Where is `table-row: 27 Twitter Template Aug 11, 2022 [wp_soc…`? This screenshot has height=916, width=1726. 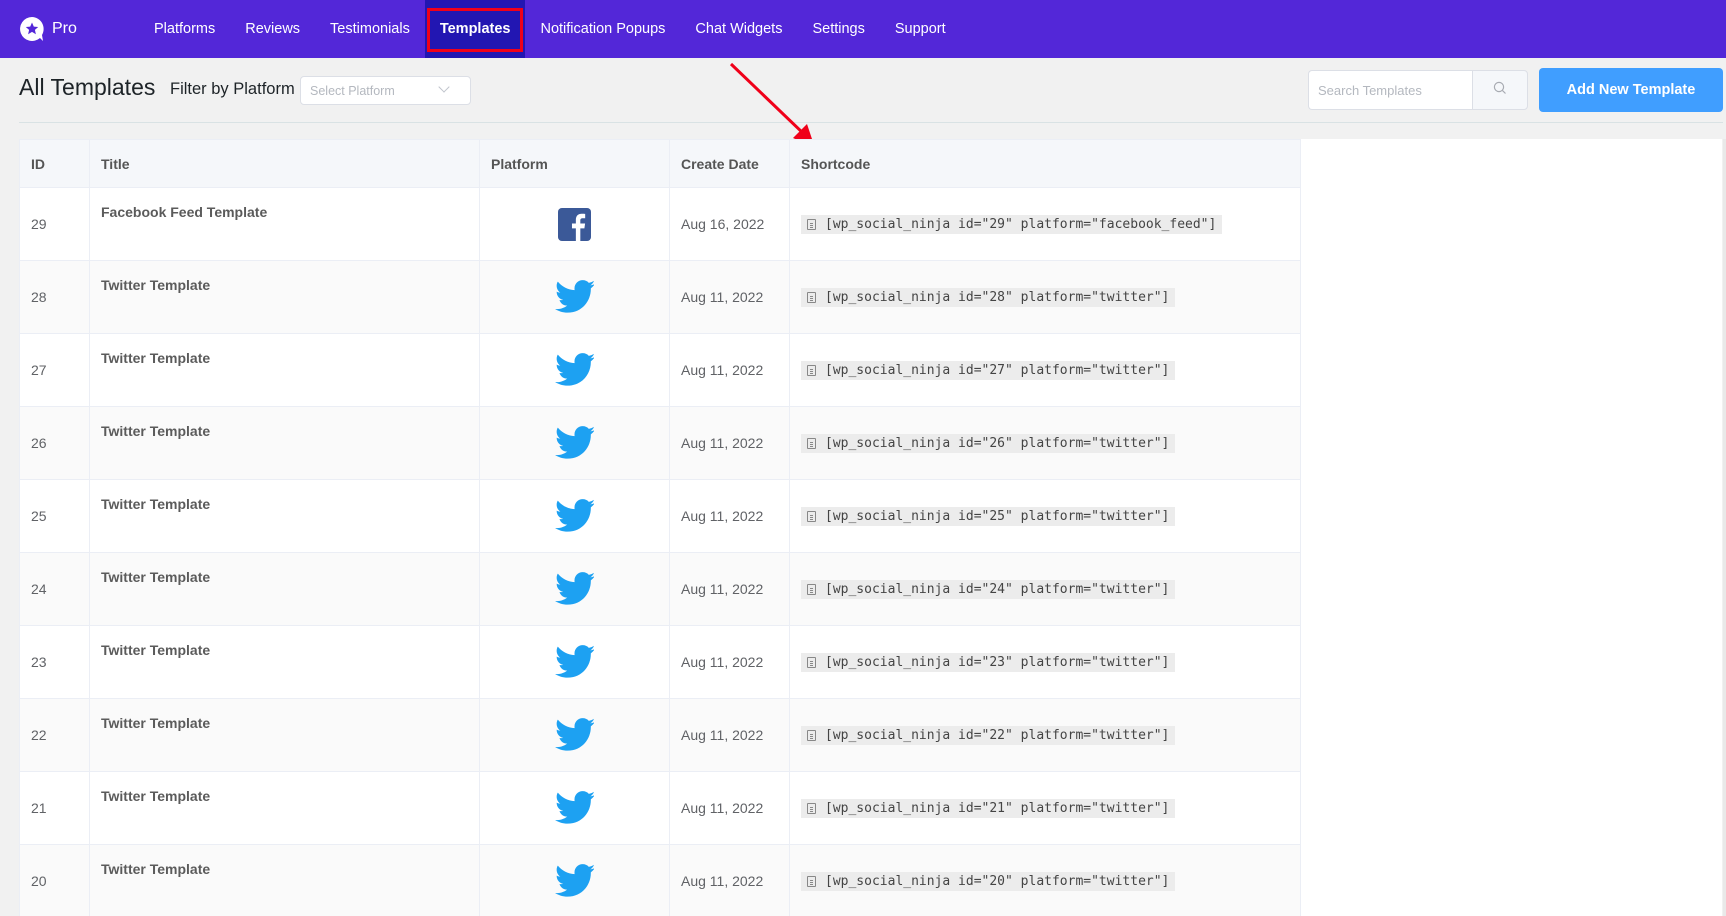 table-row: 27 Twitter Template Aug 11, 2022 [wp_soc… is located at coordinates (660, 370).